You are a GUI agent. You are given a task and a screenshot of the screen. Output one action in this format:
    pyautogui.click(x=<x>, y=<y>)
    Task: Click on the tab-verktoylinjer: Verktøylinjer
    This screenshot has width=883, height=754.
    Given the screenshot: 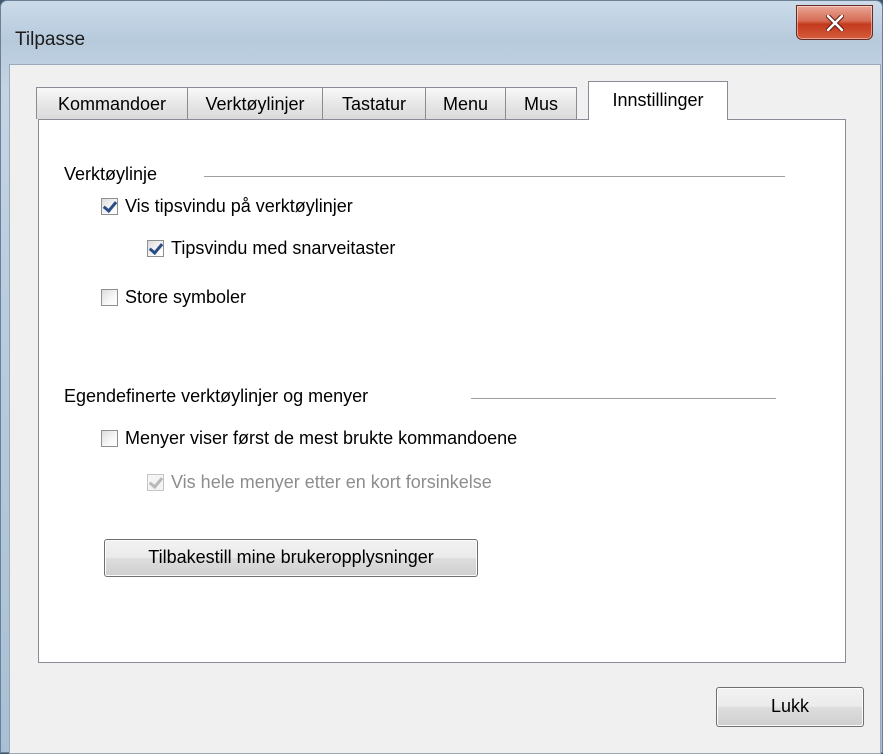 What is the action you would take?
    pyautogui.click(x=255, y=103)
    